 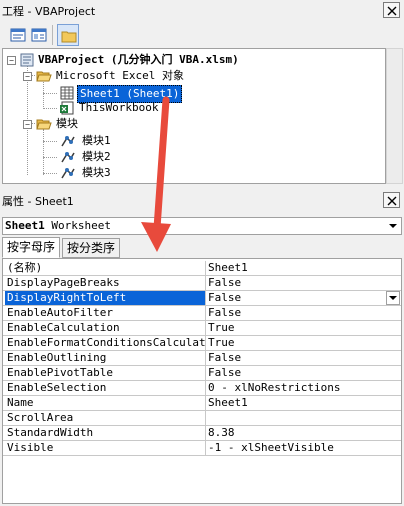 I want to click on object-type: Worksheet, so click(x=81, y=225).